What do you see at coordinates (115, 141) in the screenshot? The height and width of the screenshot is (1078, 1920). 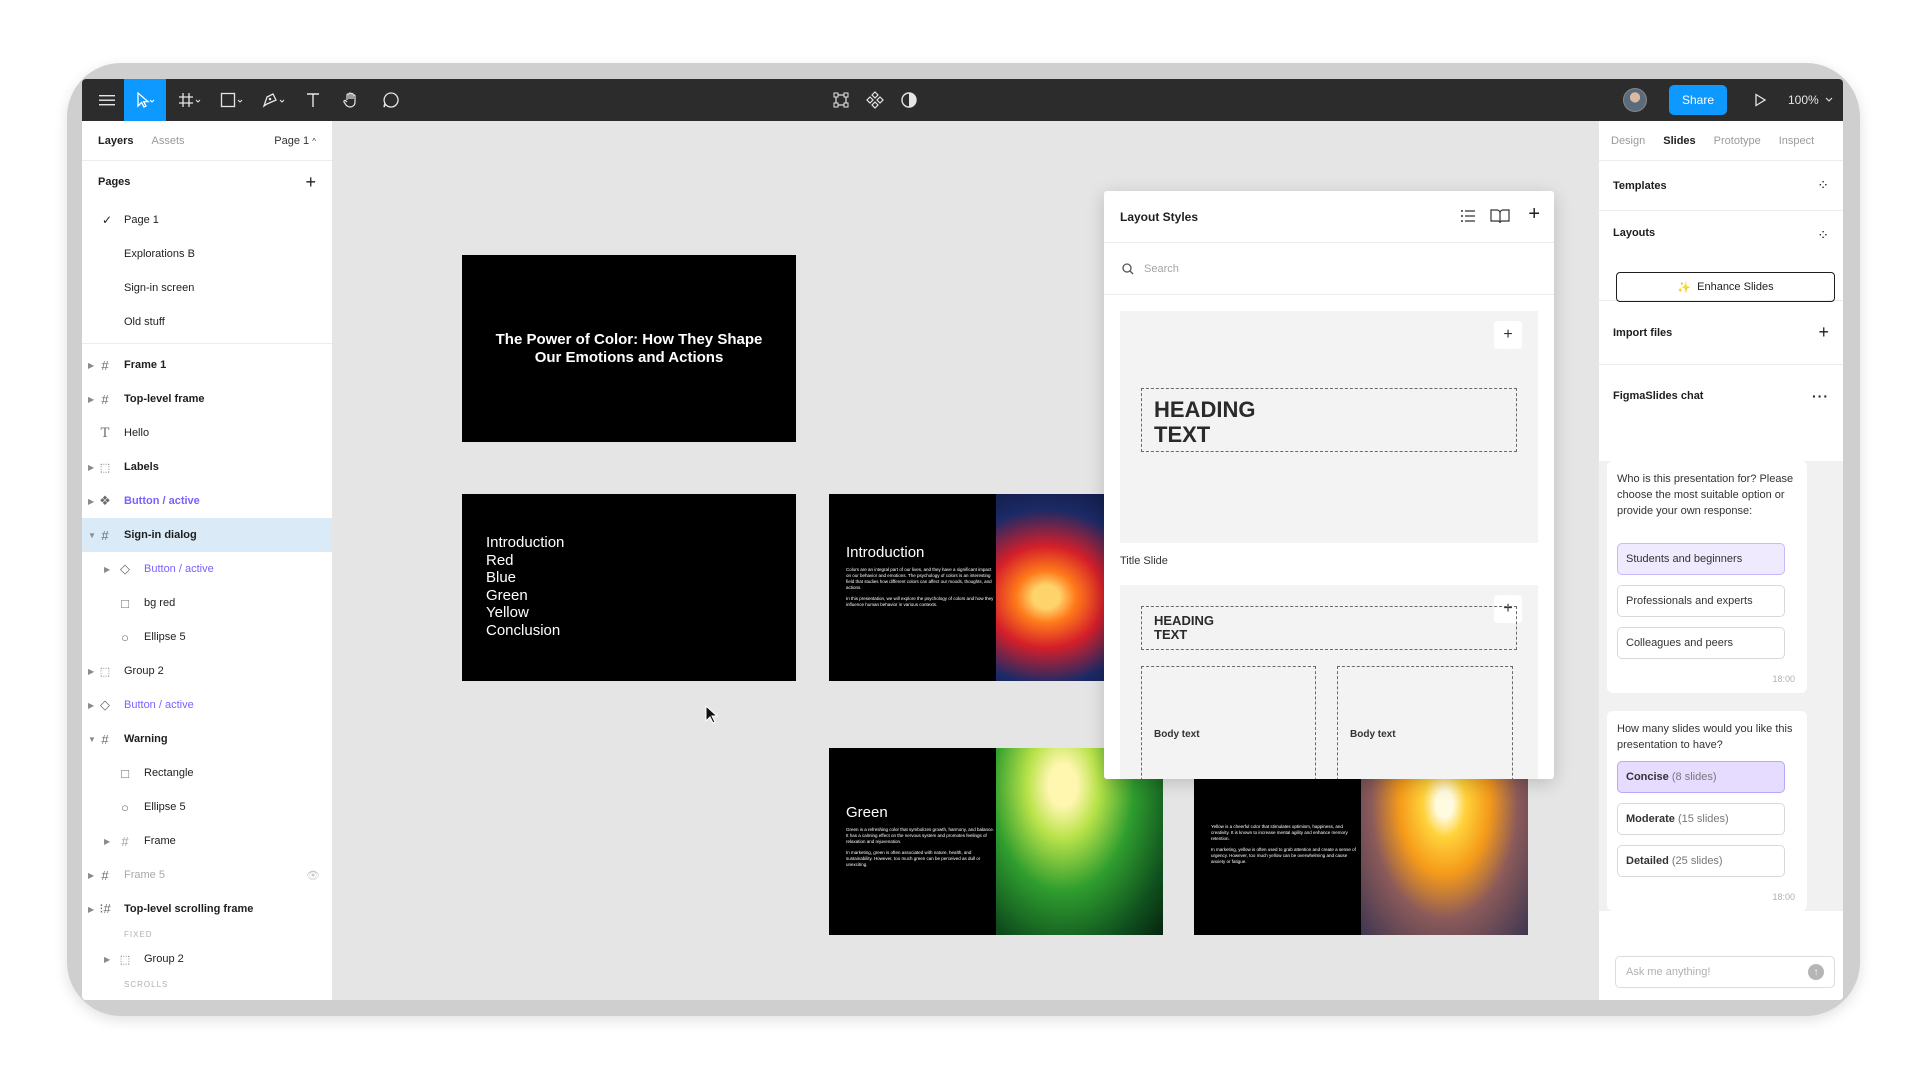 I see `tab-layers: Layers` at bounding box center [115, 141].